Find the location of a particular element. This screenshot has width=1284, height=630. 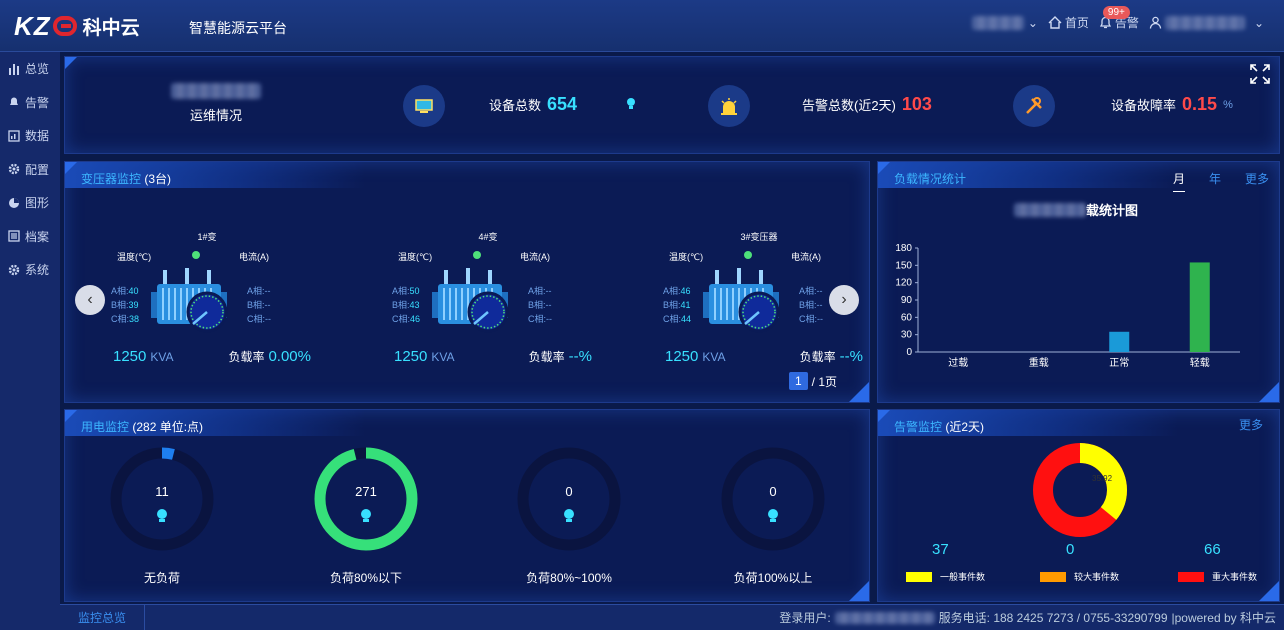

temp-a: 40 is located at coordinates (133, 291).